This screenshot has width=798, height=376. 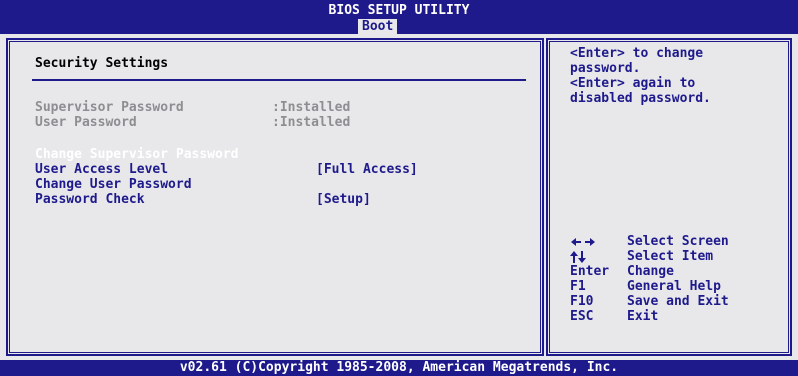 What do you see at coordinates (674, 286) in the screenshot?
I see `key-desc: General Help` at bounding box center [674, 286].